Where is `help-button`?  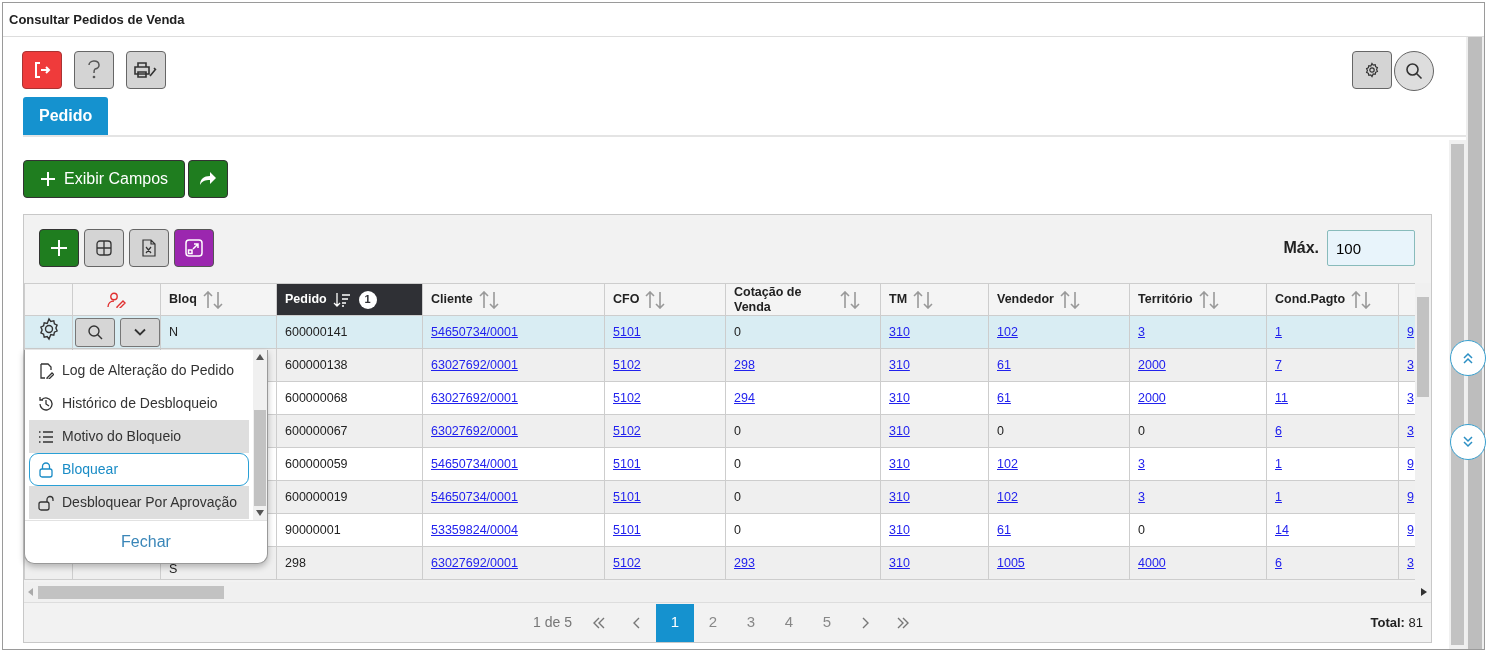 help-button is located at coordinates (94, 70).